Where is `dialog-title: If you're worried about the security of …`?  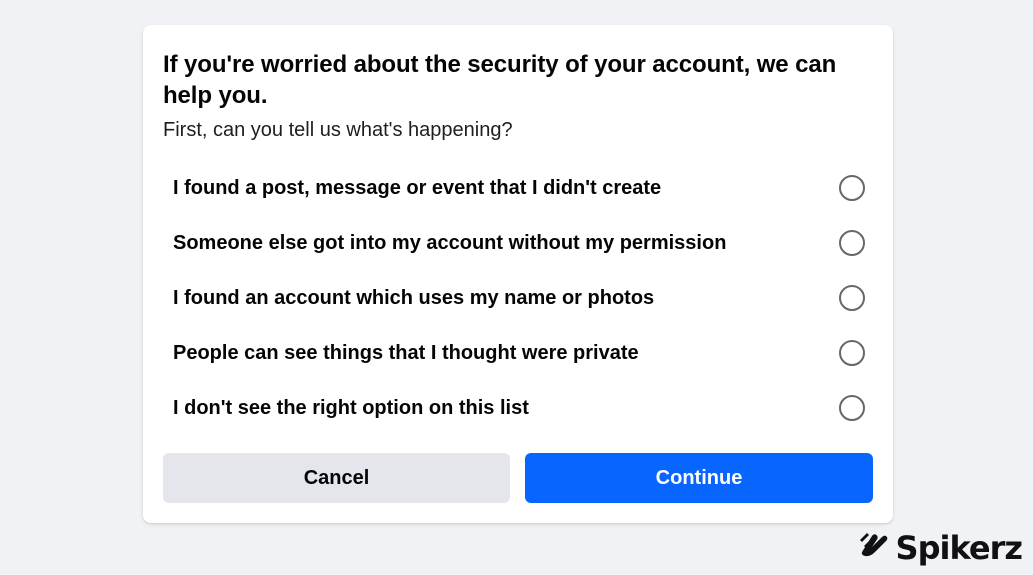 dialog-title: If you're worried about the security of … is located at coordinates (500, 80).